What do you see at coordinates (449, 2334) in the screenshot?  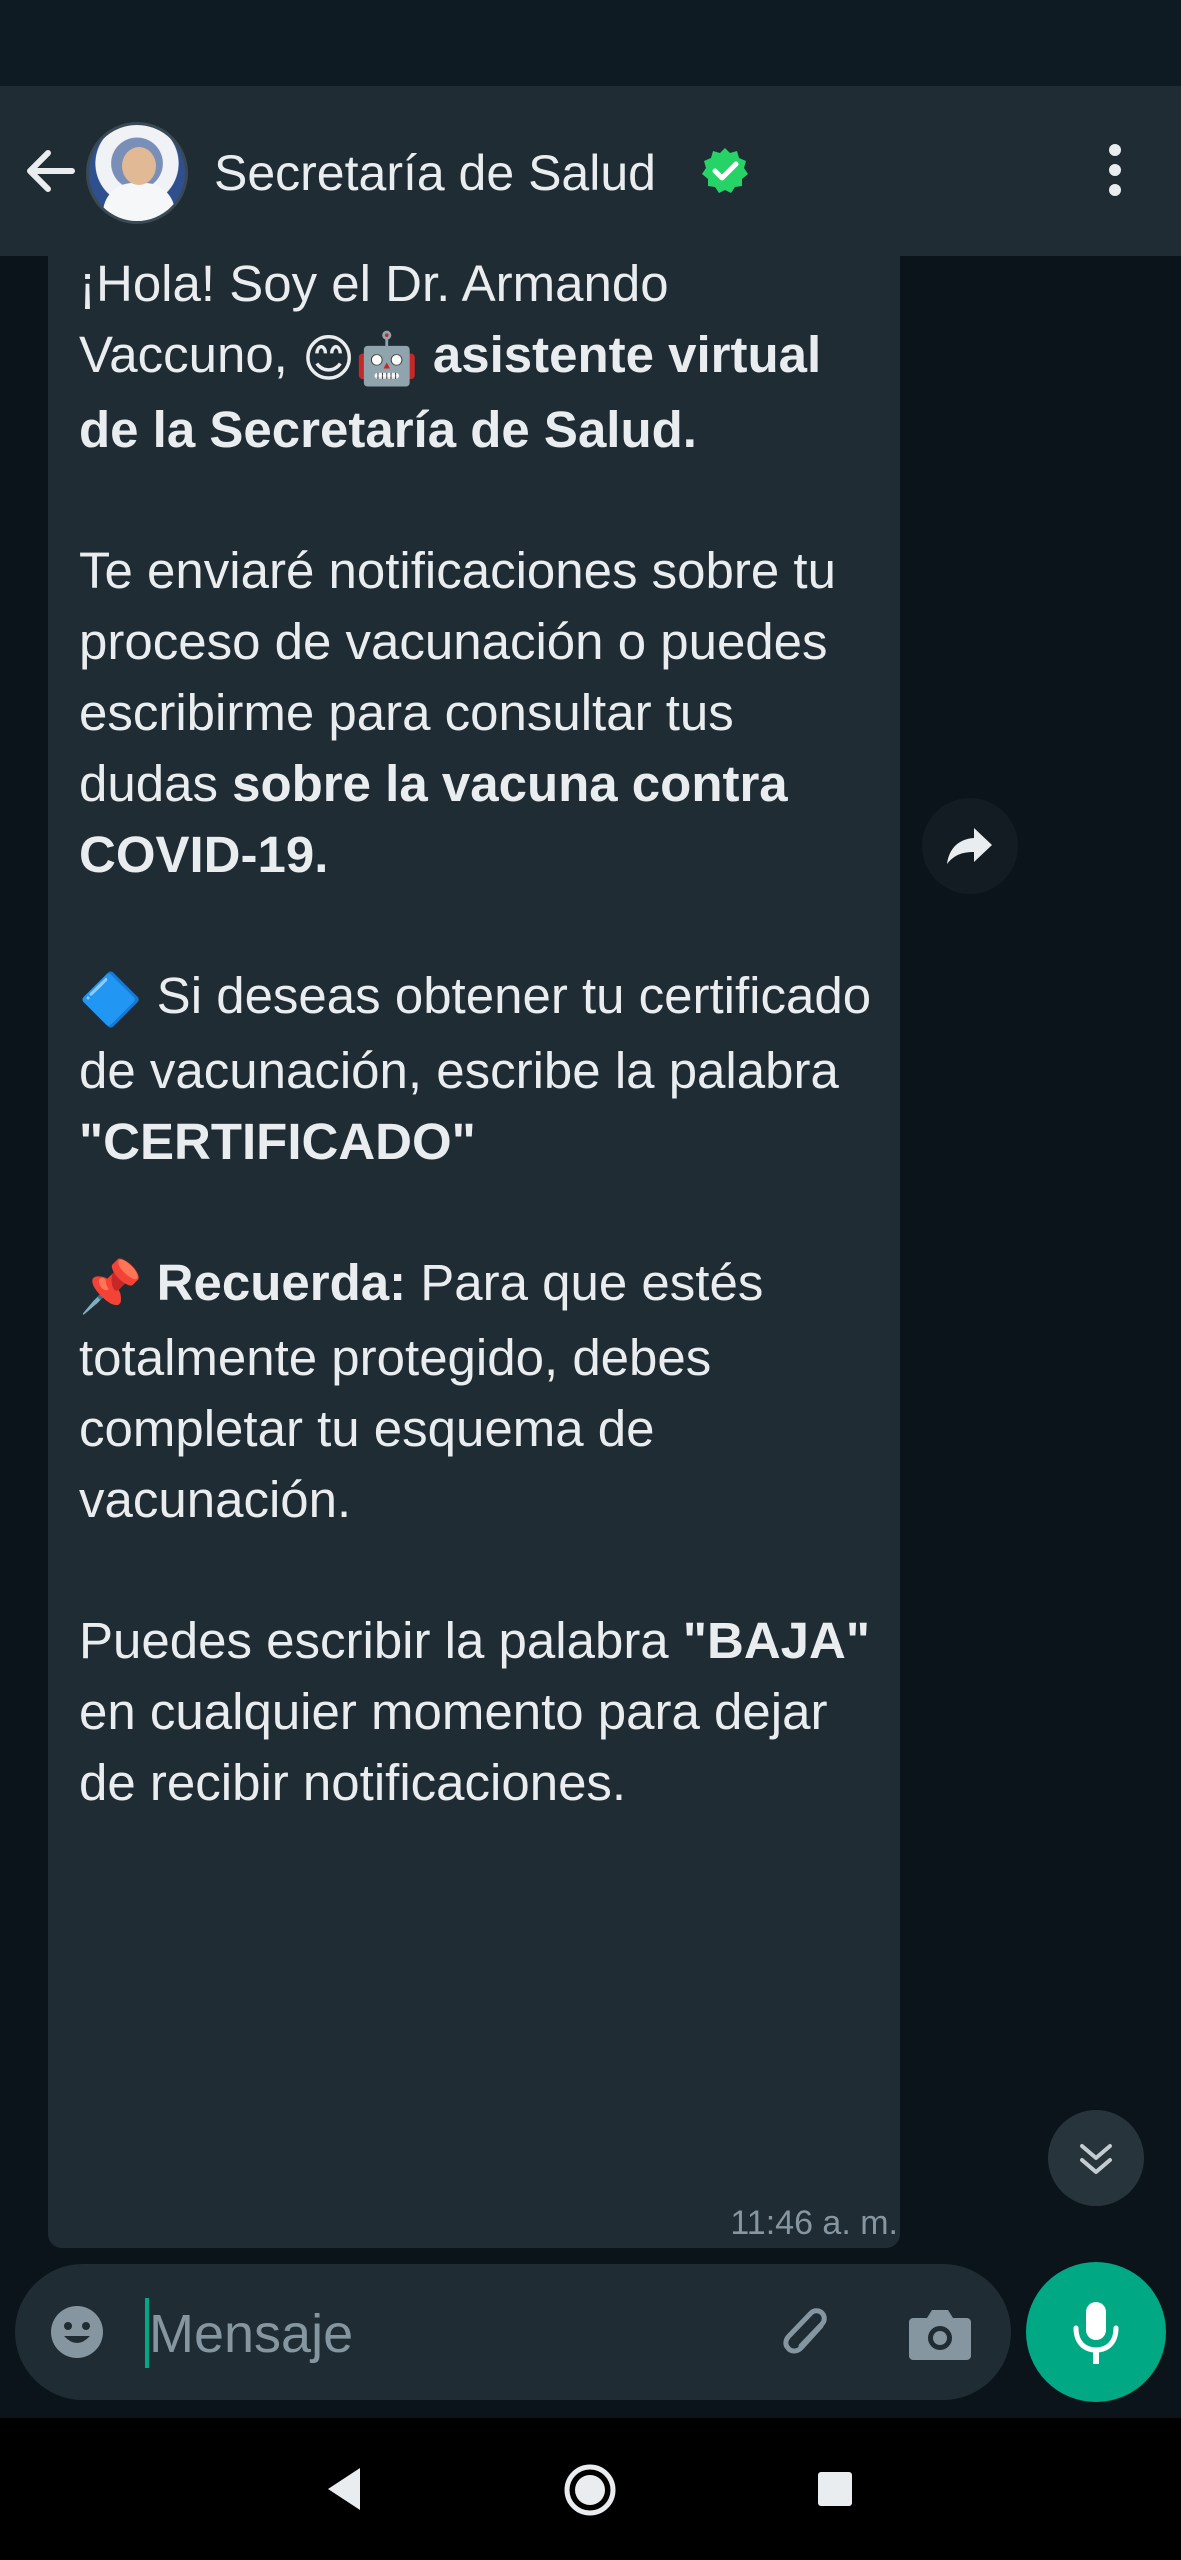 I see `message-input` at bounding box center [449, 2334].